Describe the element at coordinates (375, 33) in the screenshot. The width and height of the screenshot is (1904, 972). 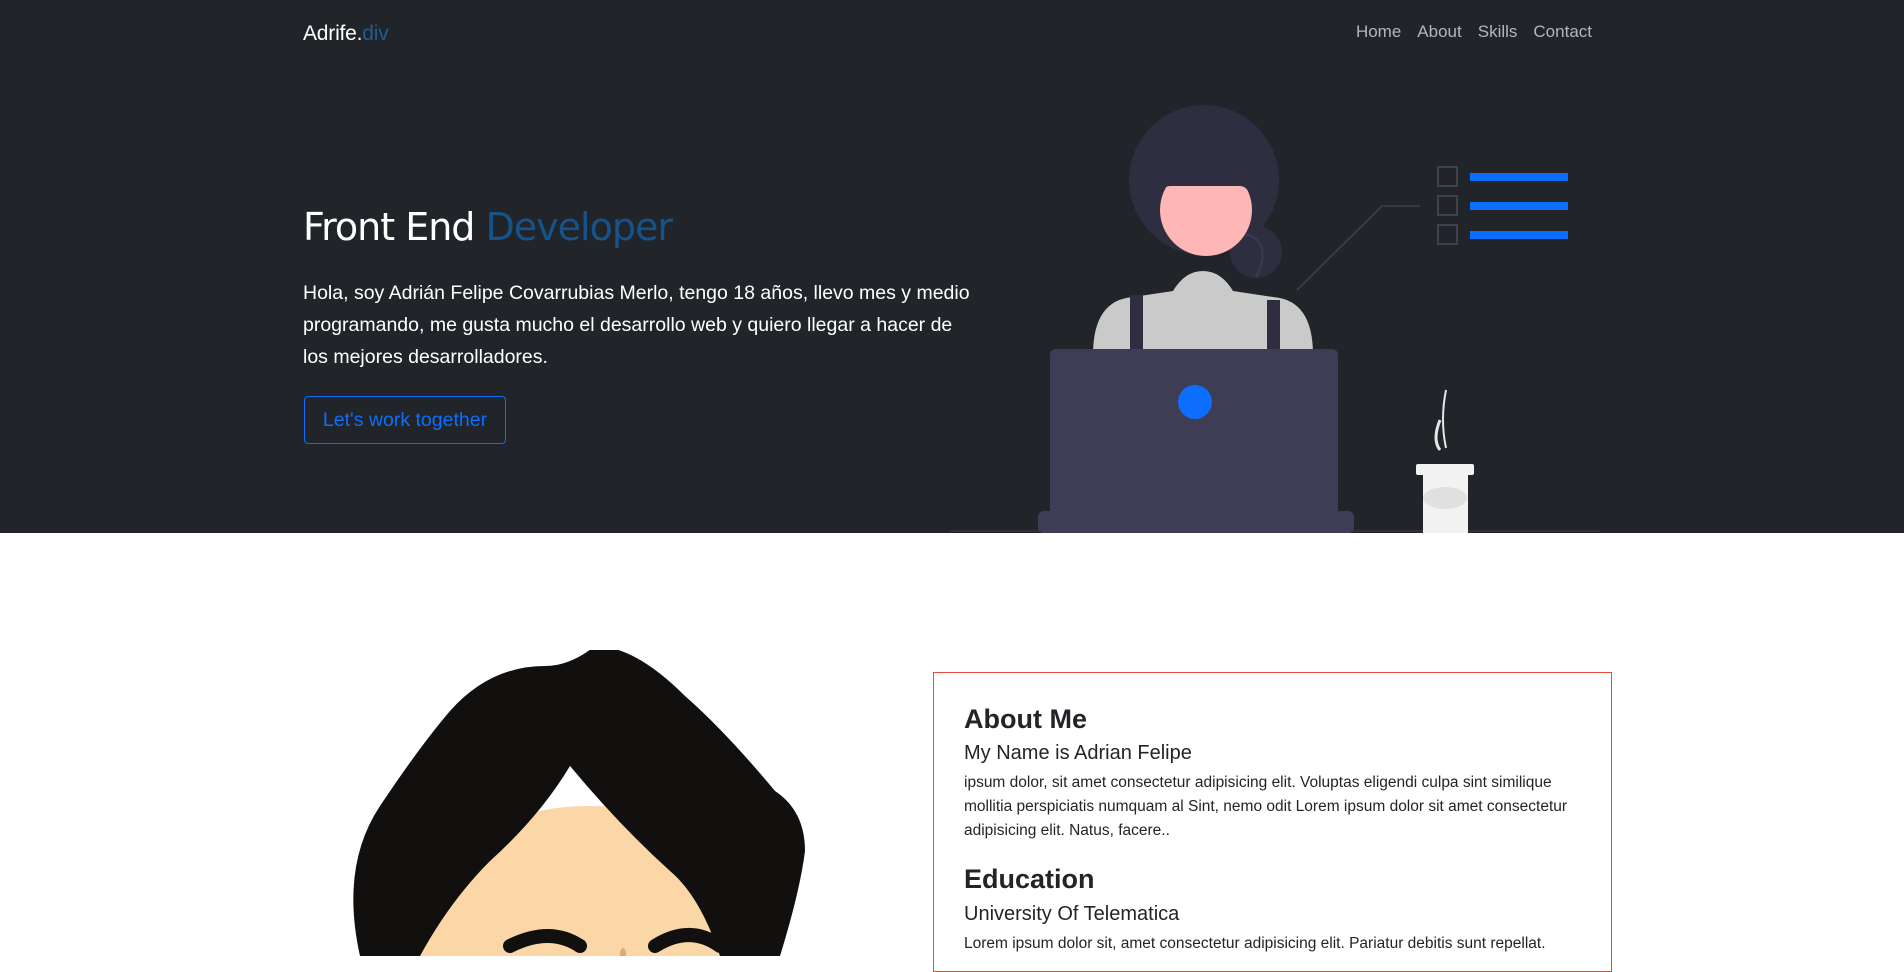
I see `brand-suffix: div` at that location.